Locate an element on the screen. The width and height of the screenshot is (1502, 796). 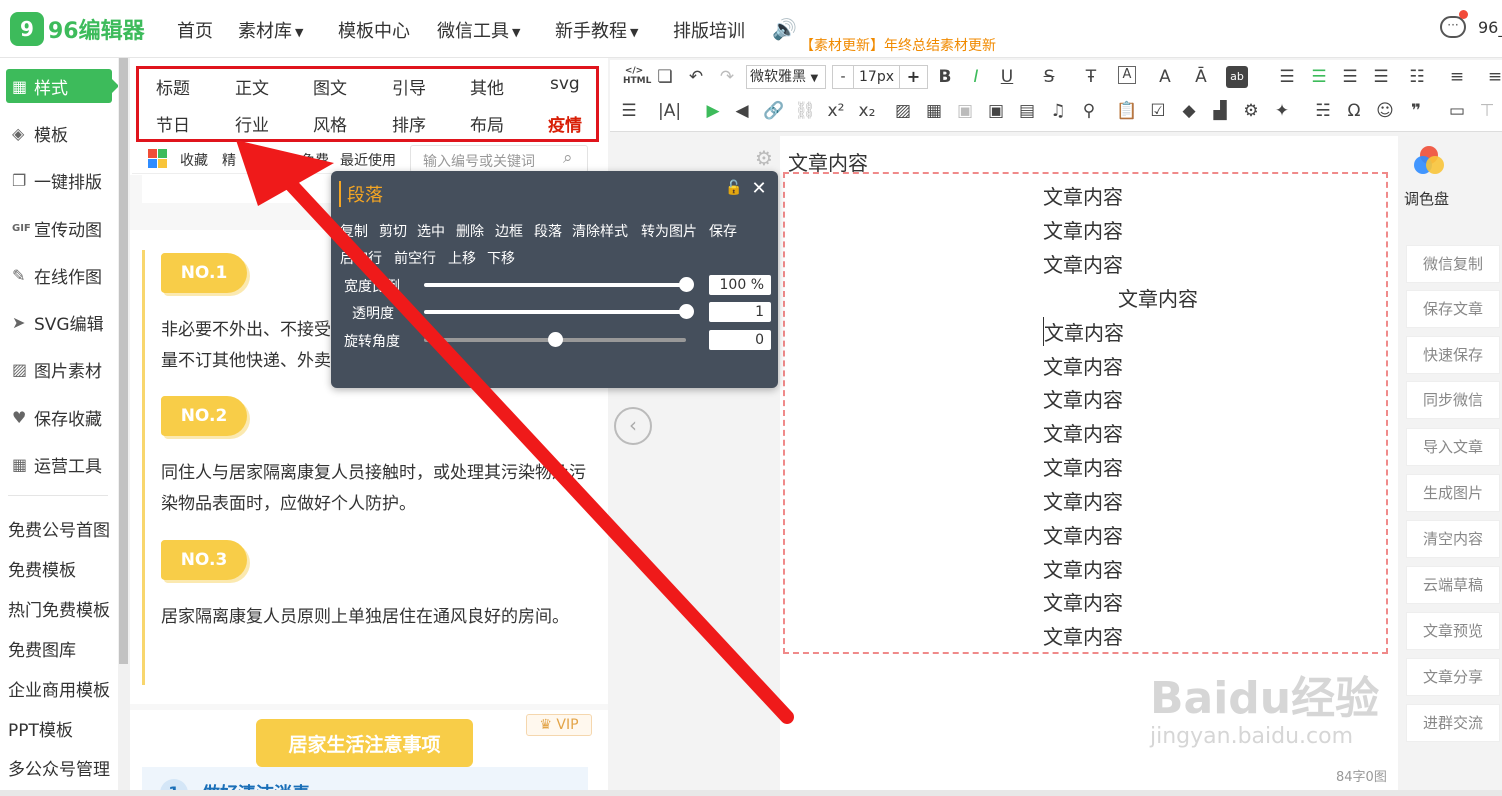
font-size-increase-button: + is located at coordinates (914, 77).